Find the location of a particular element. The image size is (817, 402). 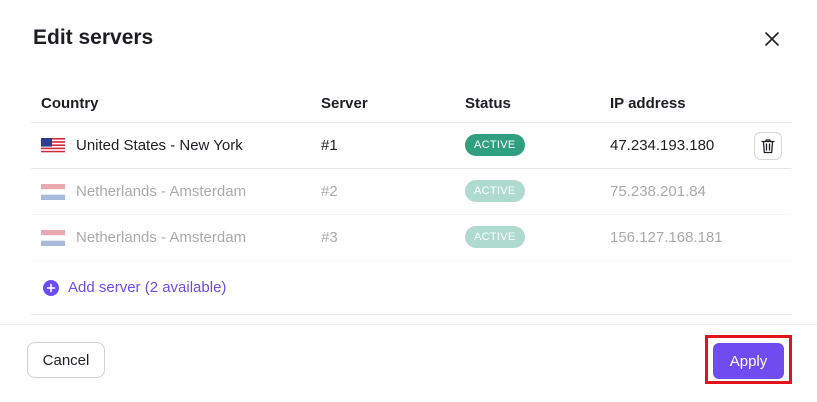

plus-circle-icon is located at coordinates (51, 287).